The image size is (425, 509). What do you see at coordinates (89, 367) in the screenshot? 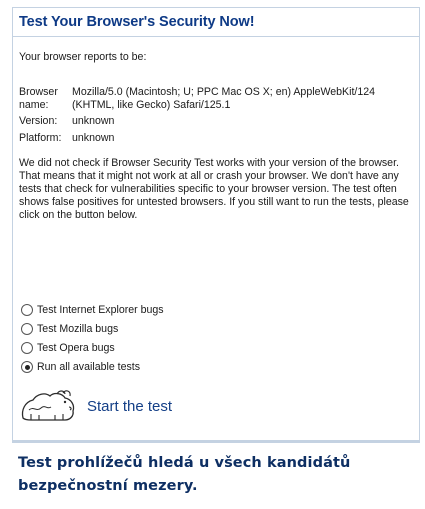
I see `option-label: Run all available tests` at bounding box center [89, 367].